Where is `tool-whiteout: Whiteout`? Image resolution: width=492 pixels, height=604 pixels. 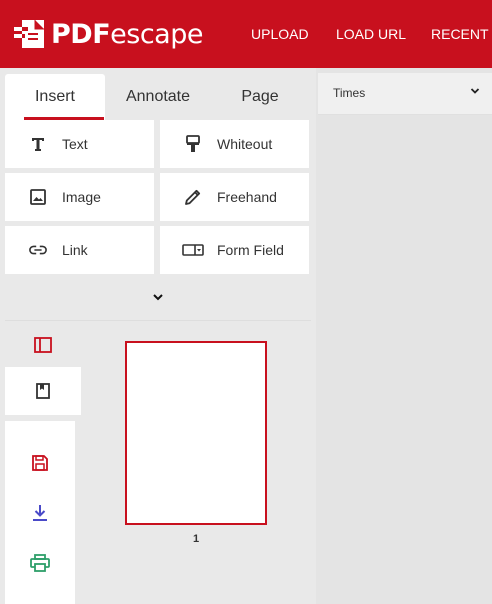 tool-whiteout: Whiteout is located at coordinates (234, 144).